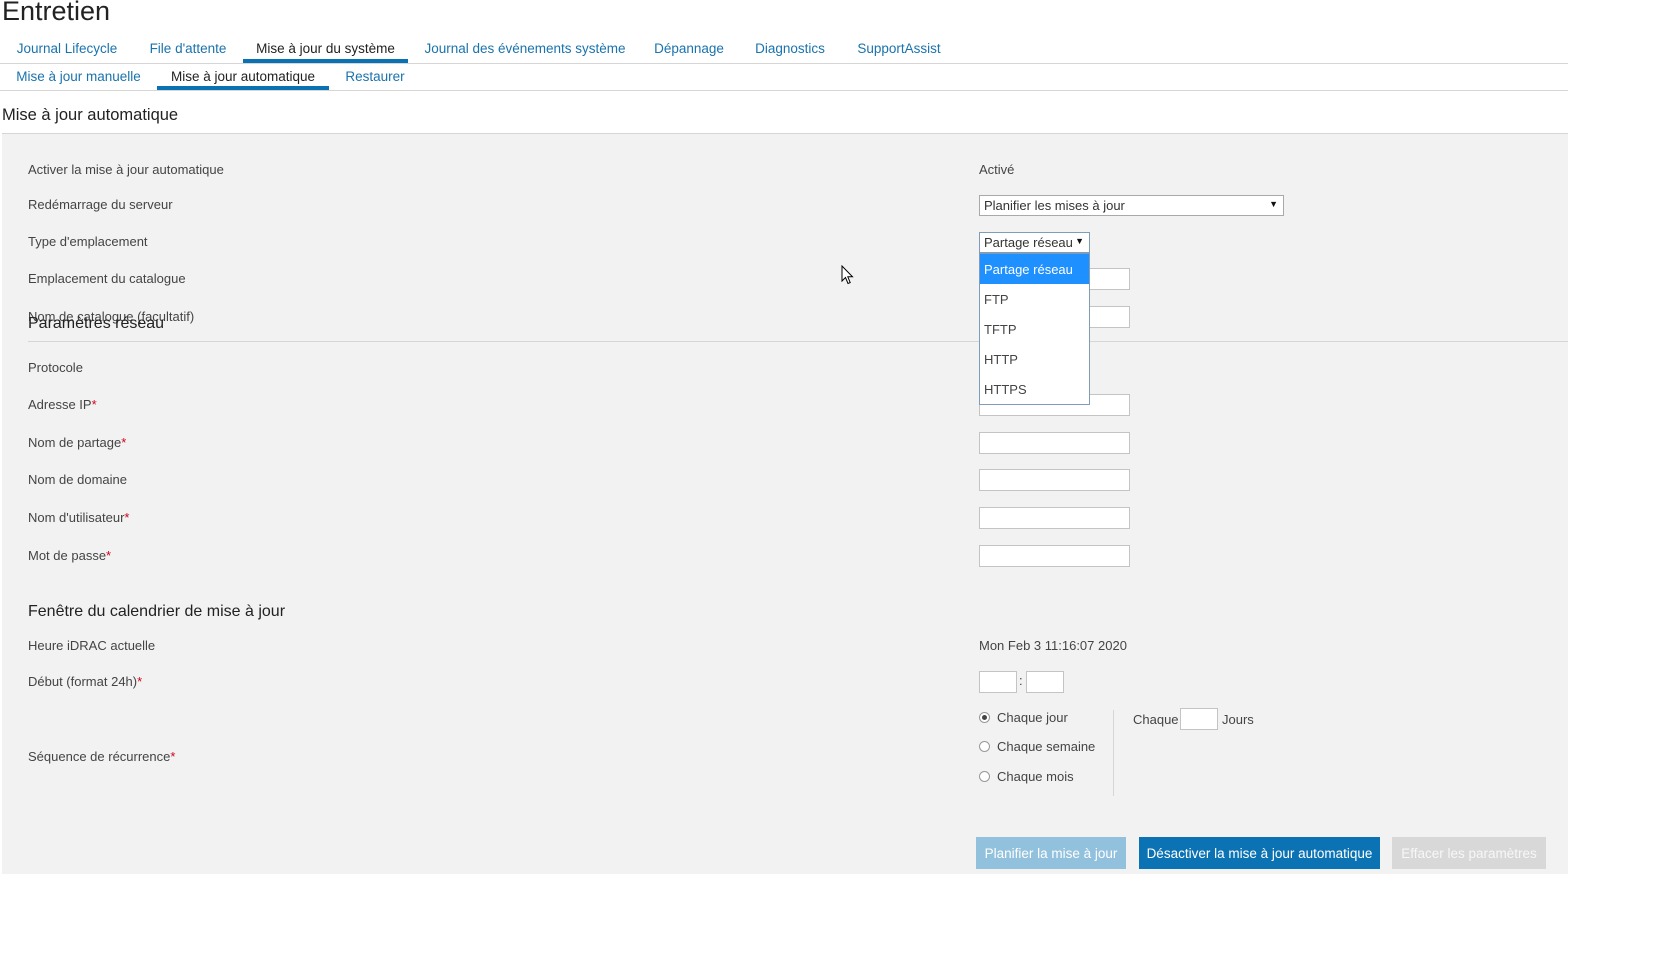  I want to click on domain-name-input, so click(1054, 480).